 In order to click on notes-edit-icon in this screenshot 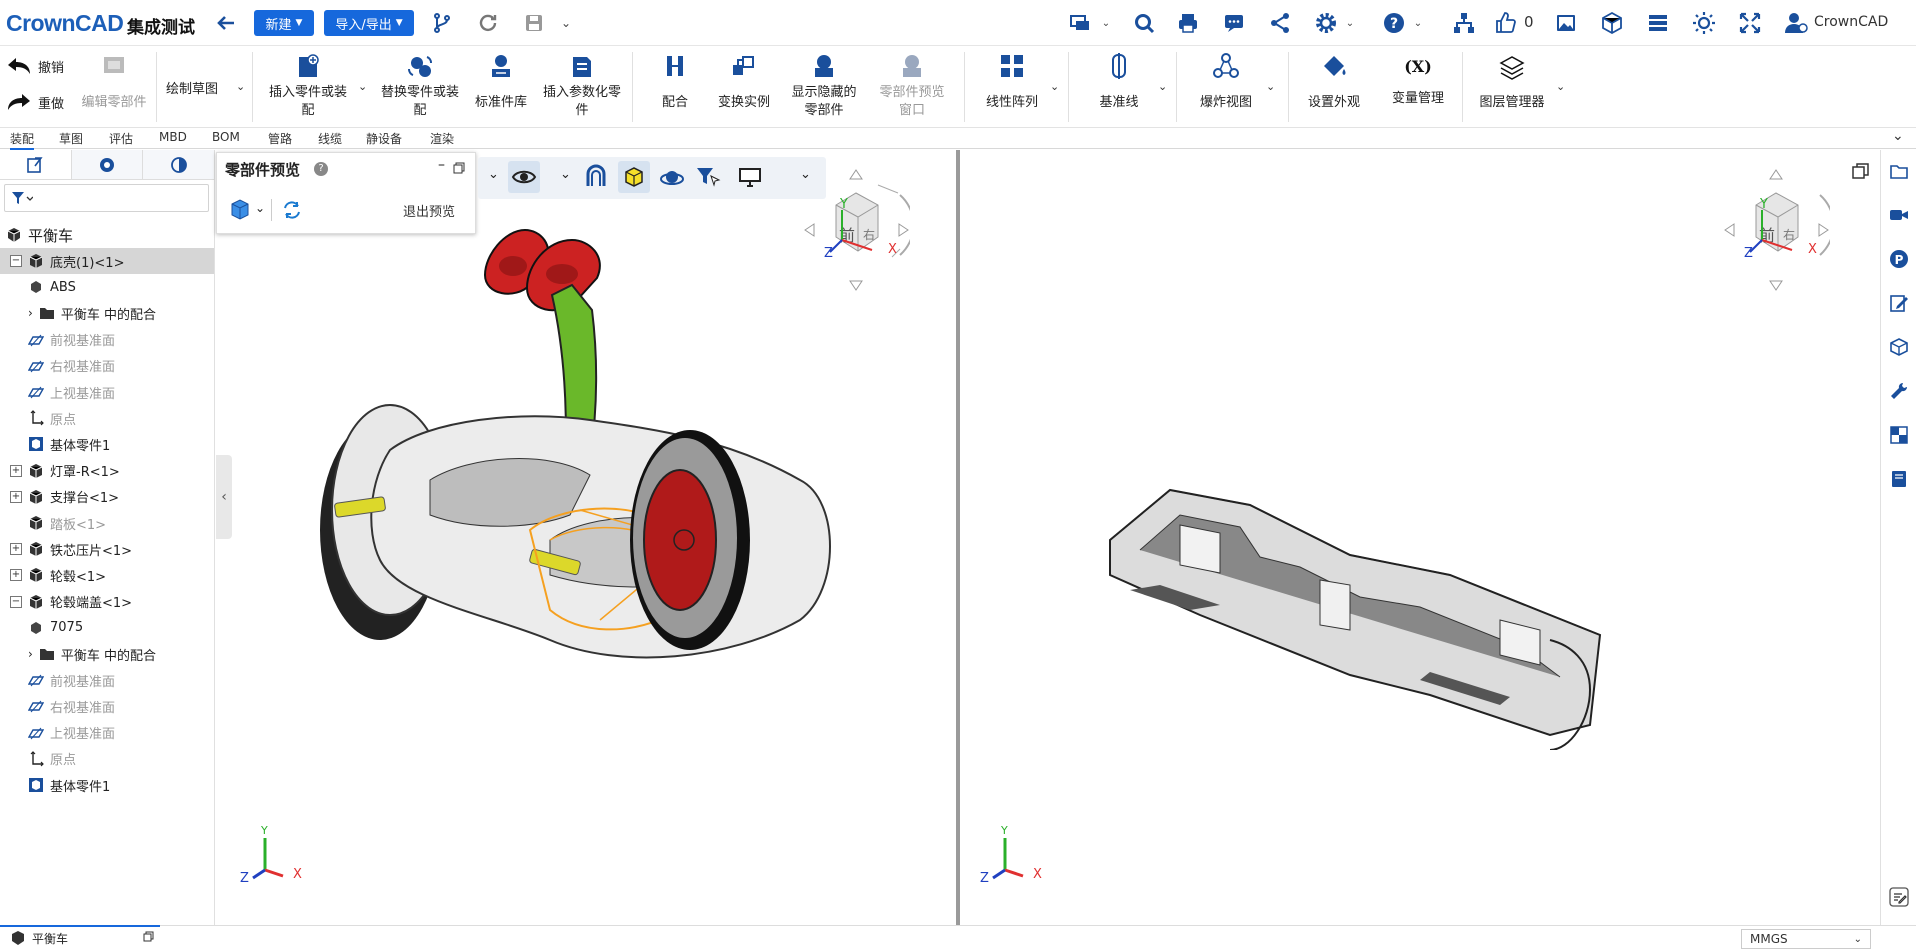, I will do `click(1899, 897)`.